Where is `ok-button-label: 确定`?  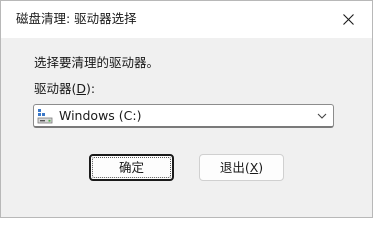 ok-button-label: 确定 is located at coordinates (131, 167).